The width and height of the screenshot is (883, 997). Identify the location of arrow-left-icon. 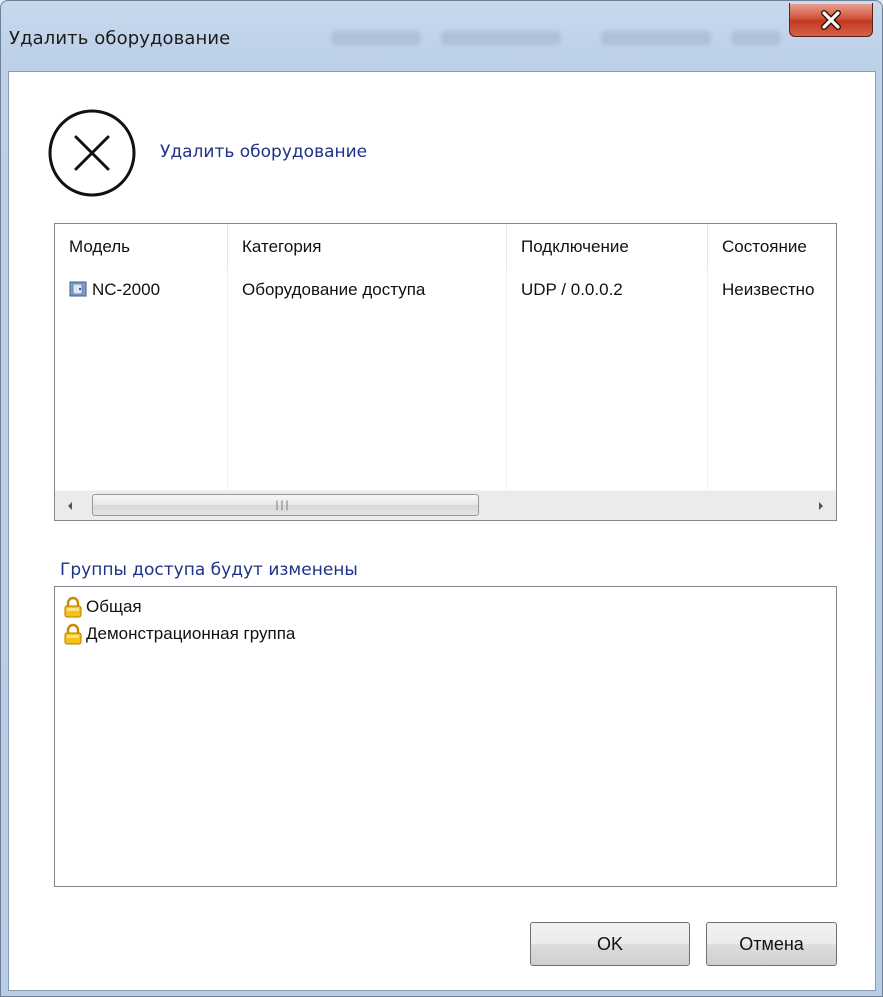
(70, 506).